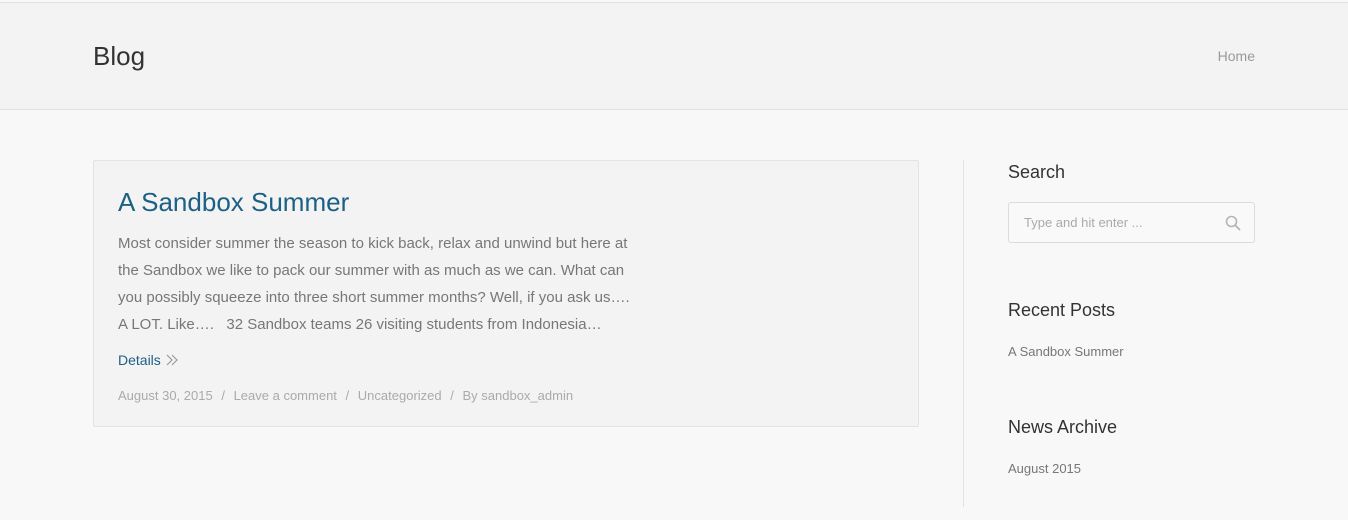  I want to click on search-widget-title: Search, so click(1037, 172).